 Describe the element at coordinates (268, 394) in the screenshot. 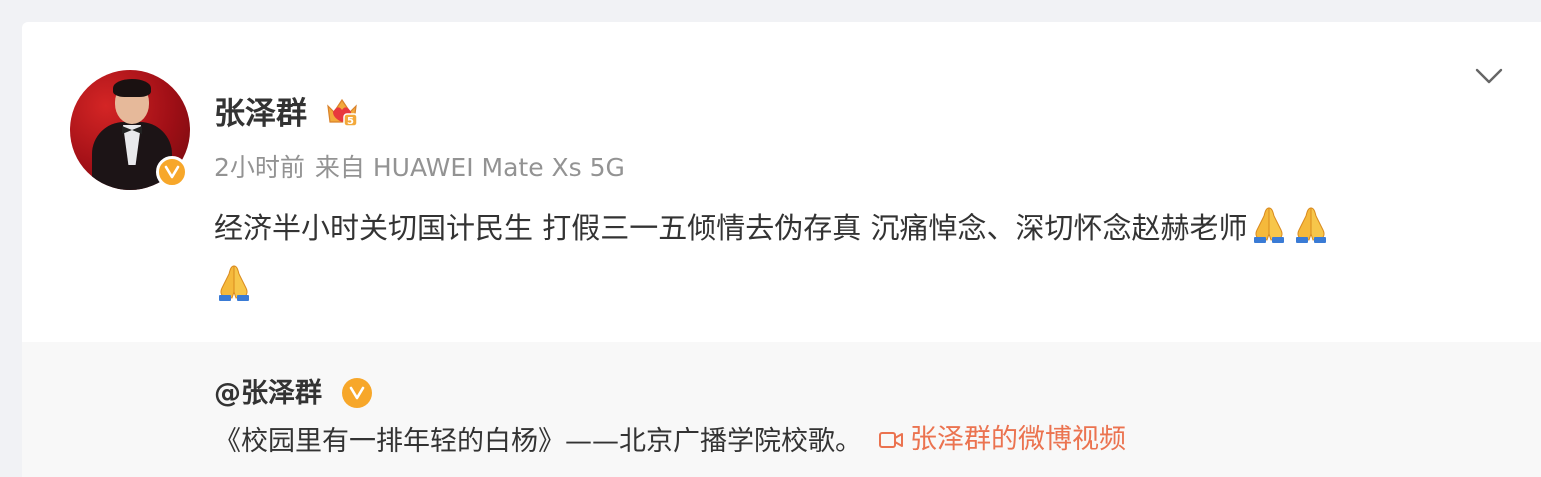

I see `repost-author: @张泽群` at that location.